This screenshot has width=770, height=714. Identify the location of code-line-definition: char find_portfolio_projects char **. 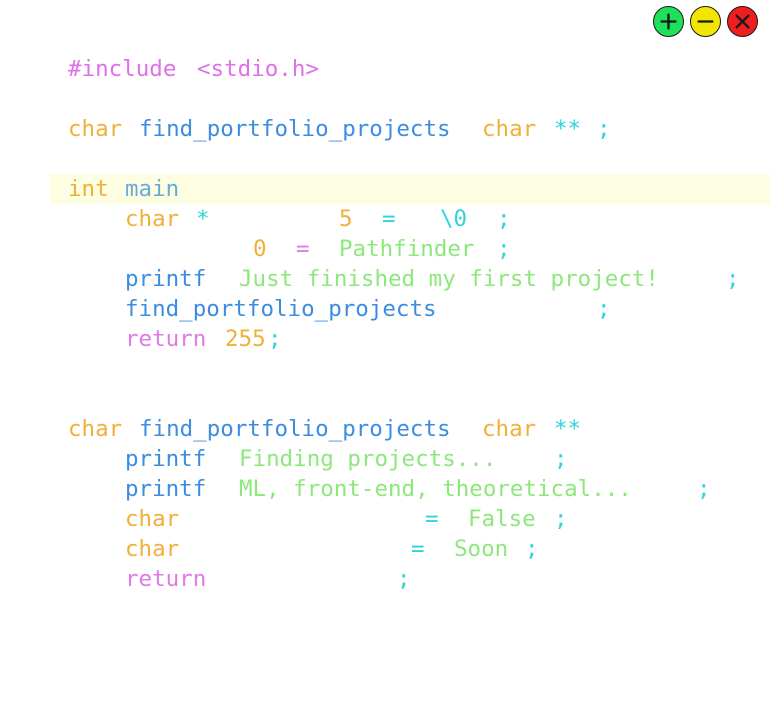
(385, 429).